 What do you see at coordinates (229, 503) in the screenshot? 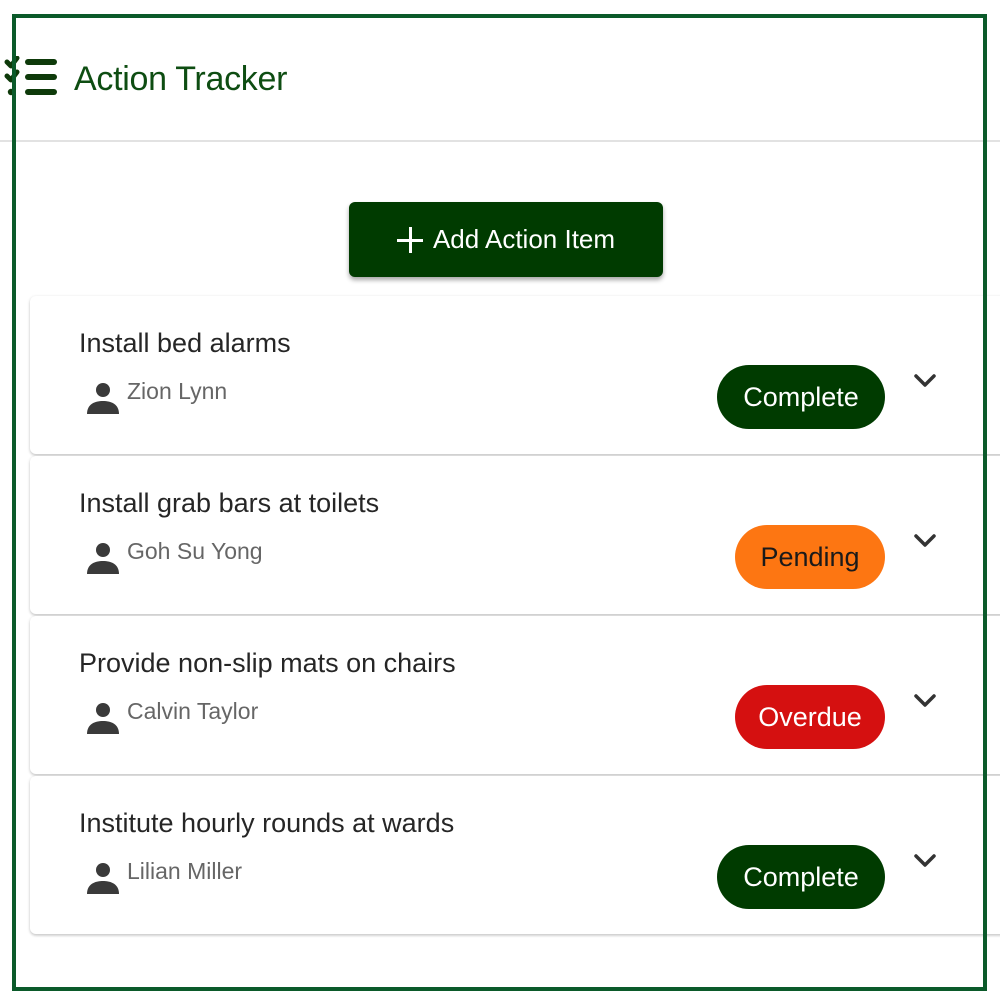
I see `action-item-title: Install grab bars at toilets` at bounding box center [229, 503].